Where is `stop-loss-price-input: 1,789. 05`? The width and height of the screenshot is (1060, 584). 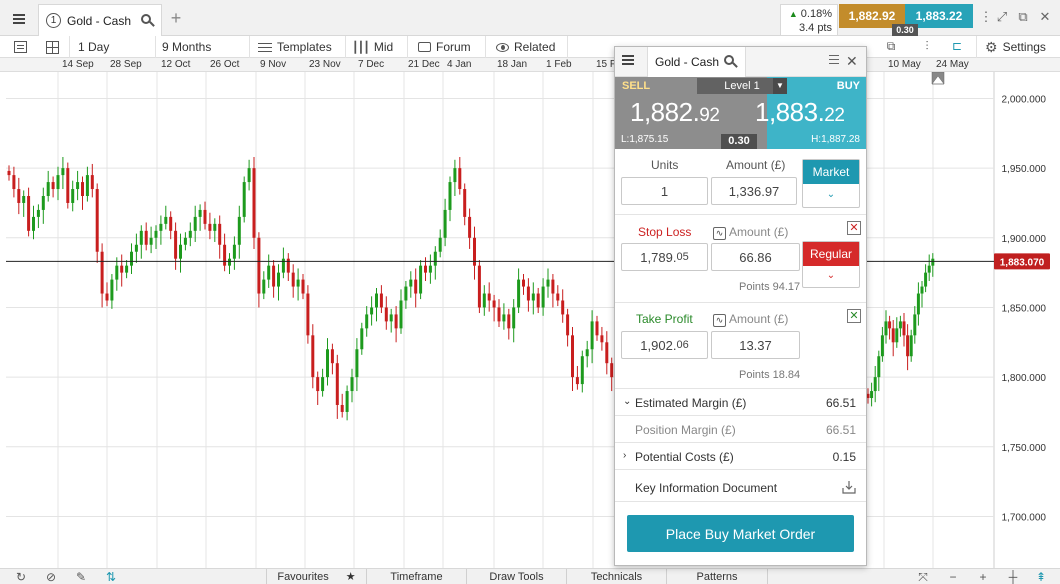
stop-loss-price-input: 1,789. 05 is located at coordinates (664, 257).